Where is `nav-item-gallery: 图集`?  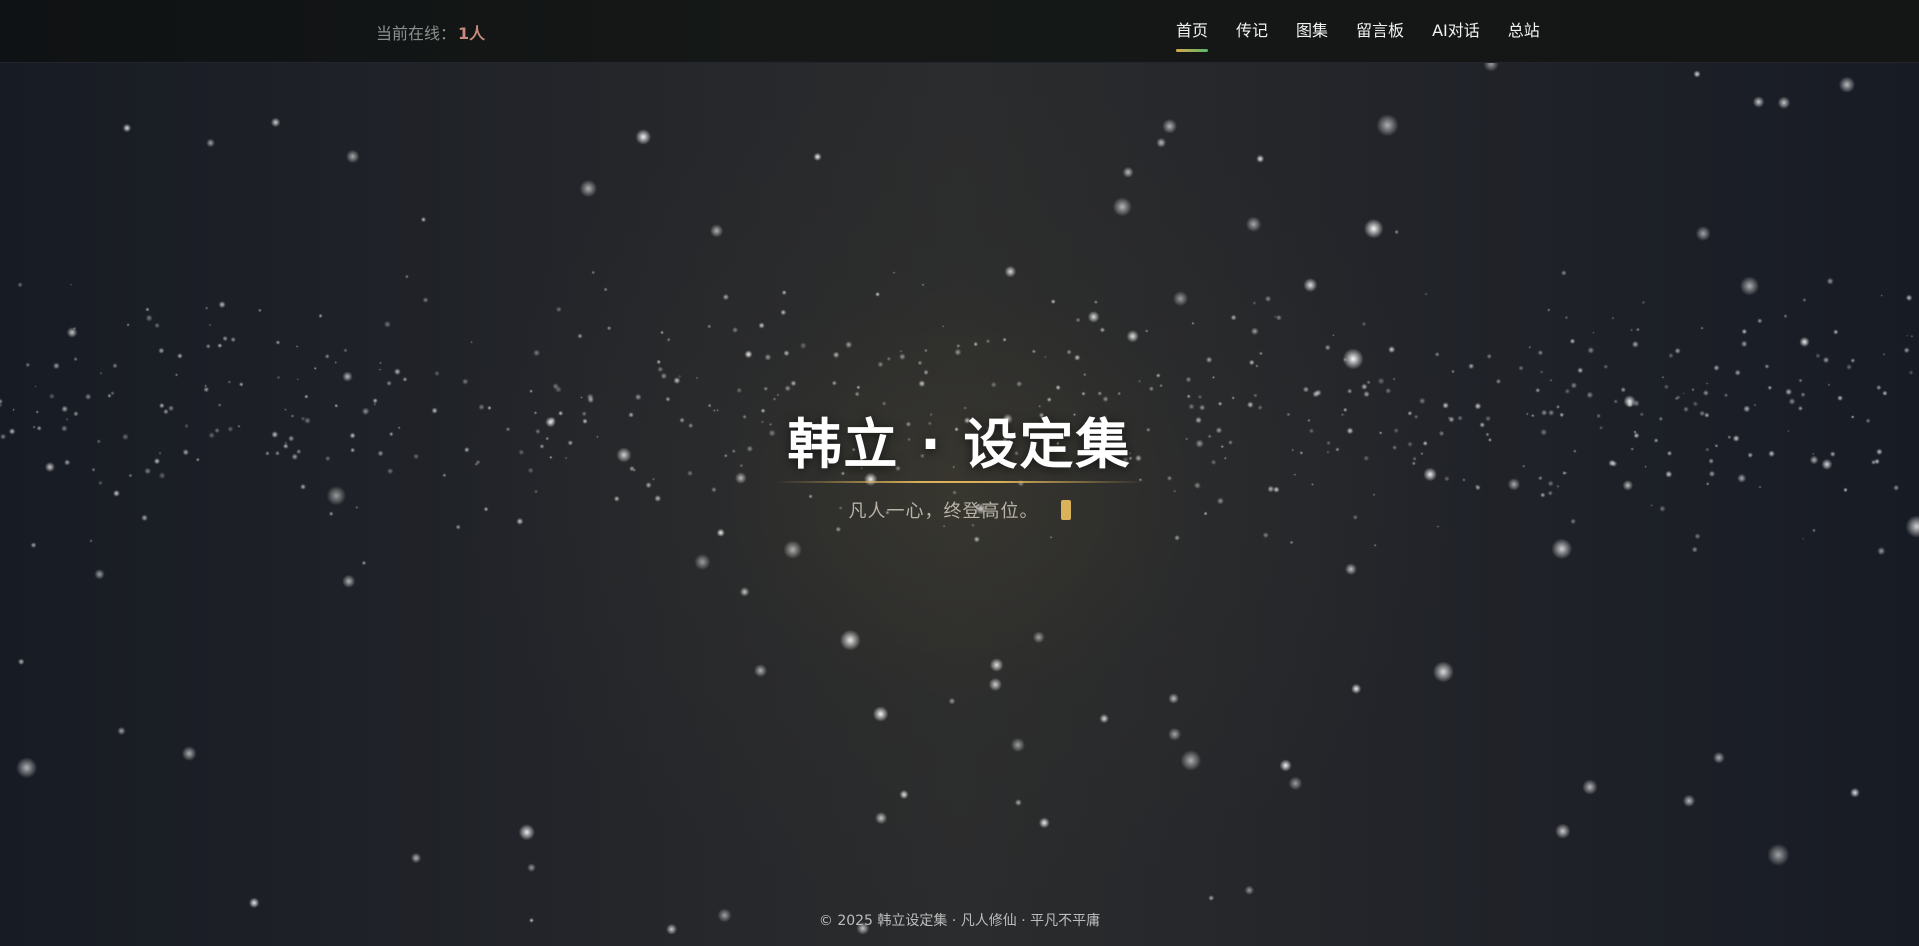
nav-item-gallery: 图集 is located at coordinates (1312, 31).